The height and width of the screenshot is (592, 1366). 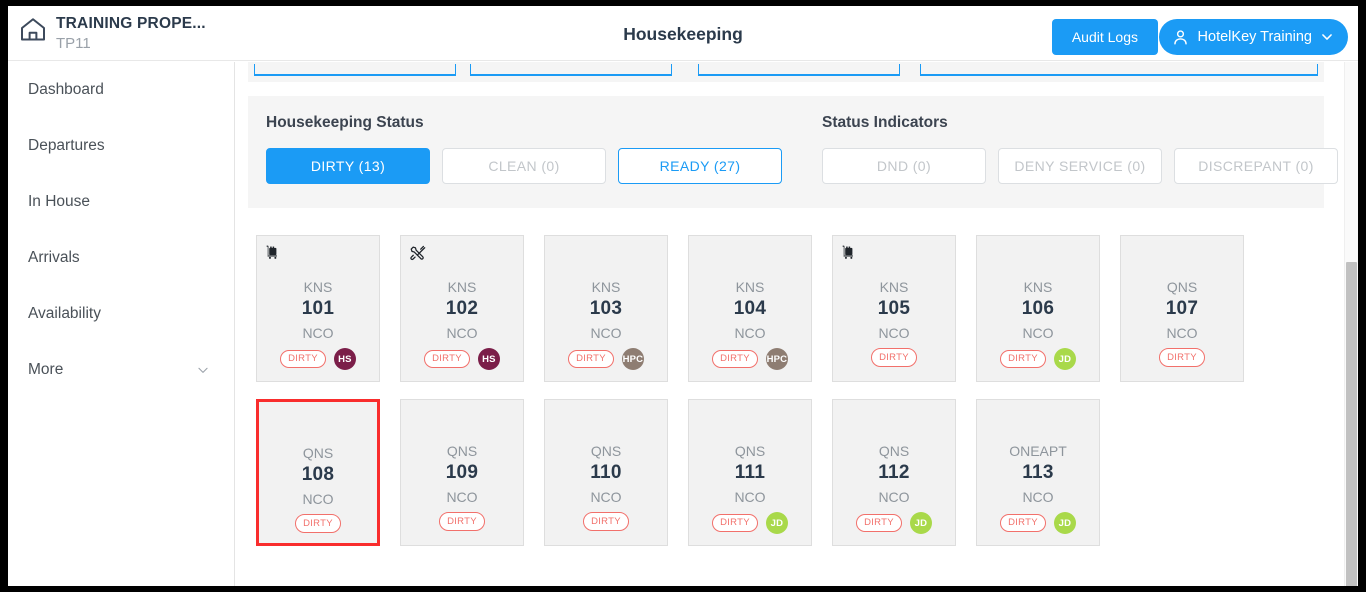 What do you see at coordinates (54, 257) in the screenshot?
I see `sidebar-item-label: Arrivals` at bounding box center [54, 257].